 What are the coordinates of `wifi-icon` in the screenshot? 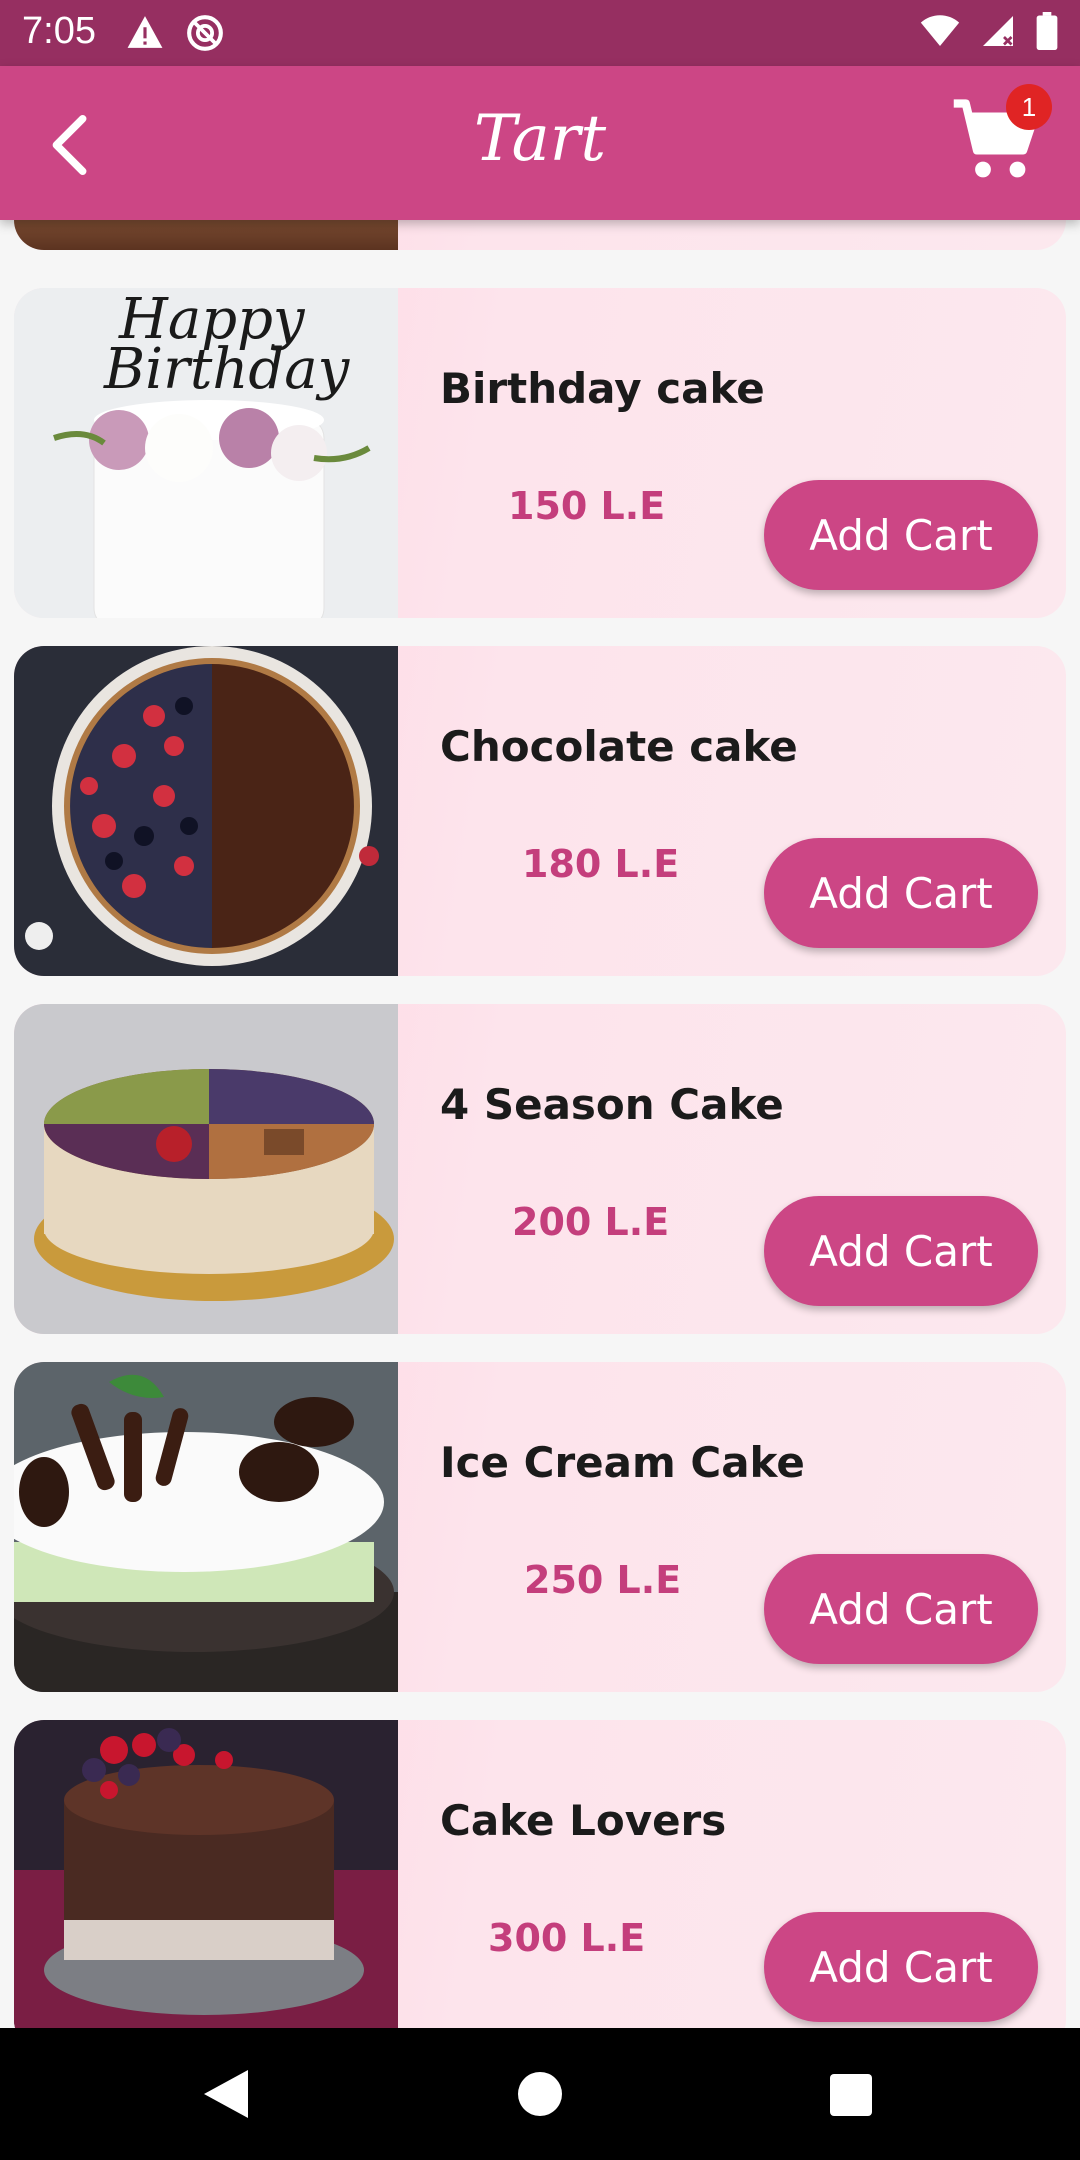 It's located at (940, 30).